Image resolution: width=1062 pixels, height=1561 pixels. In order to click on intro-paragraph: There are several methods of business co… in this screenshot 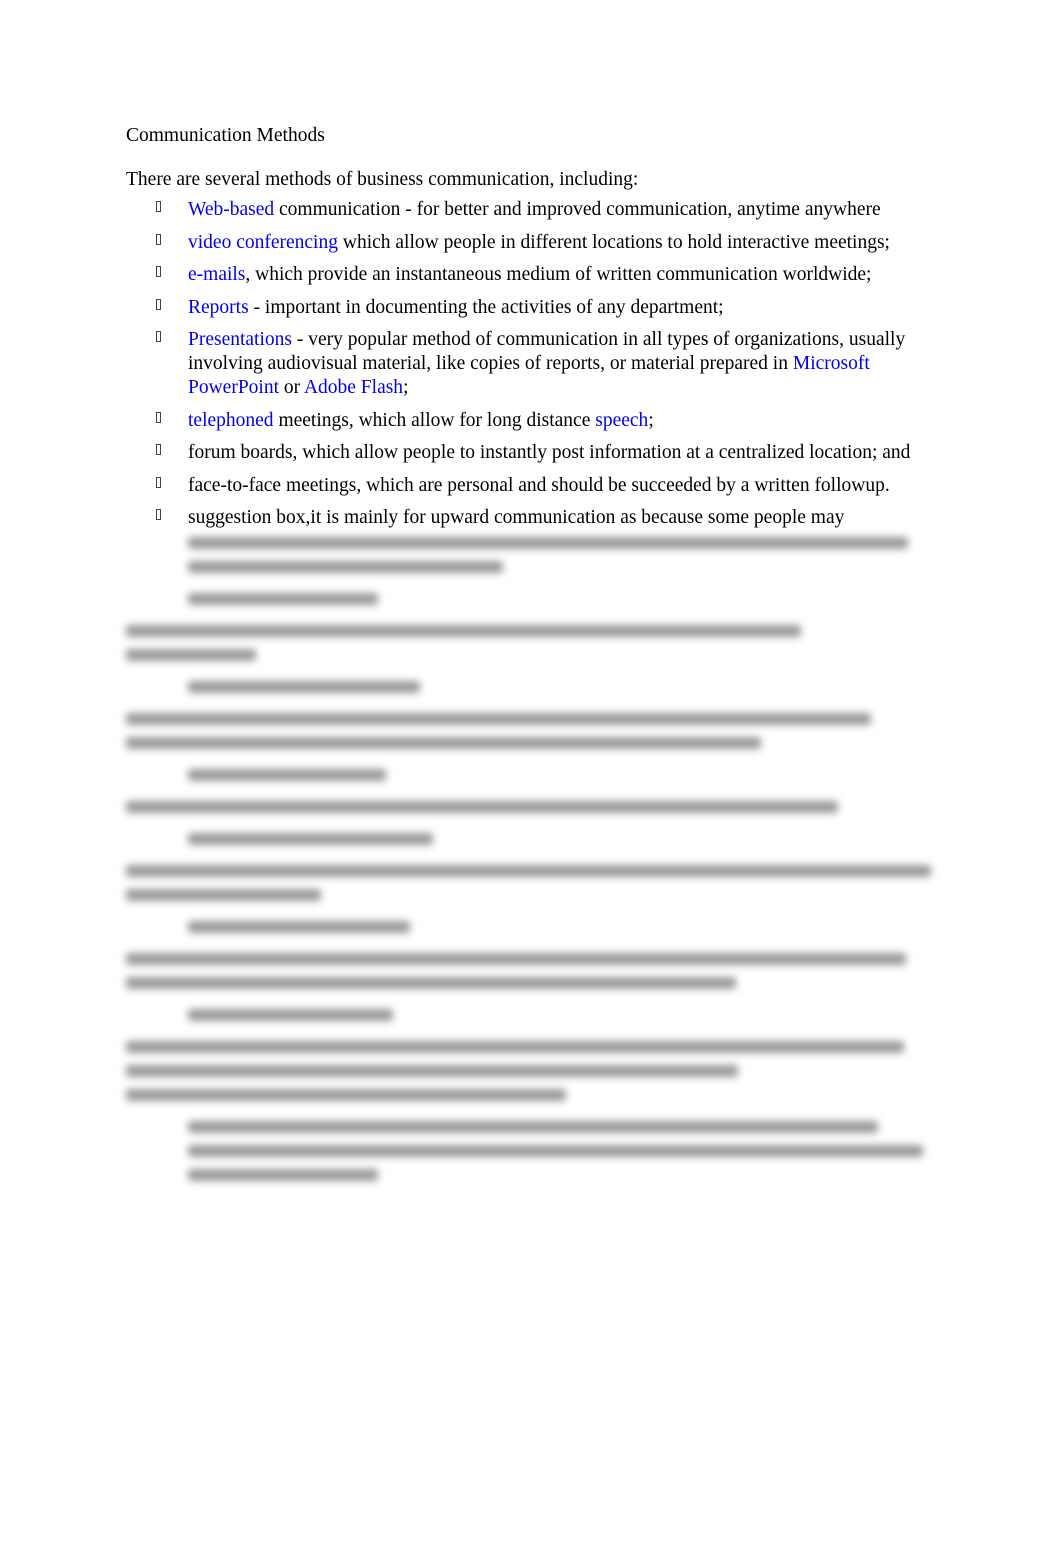, I will do `click(382, 179)`.